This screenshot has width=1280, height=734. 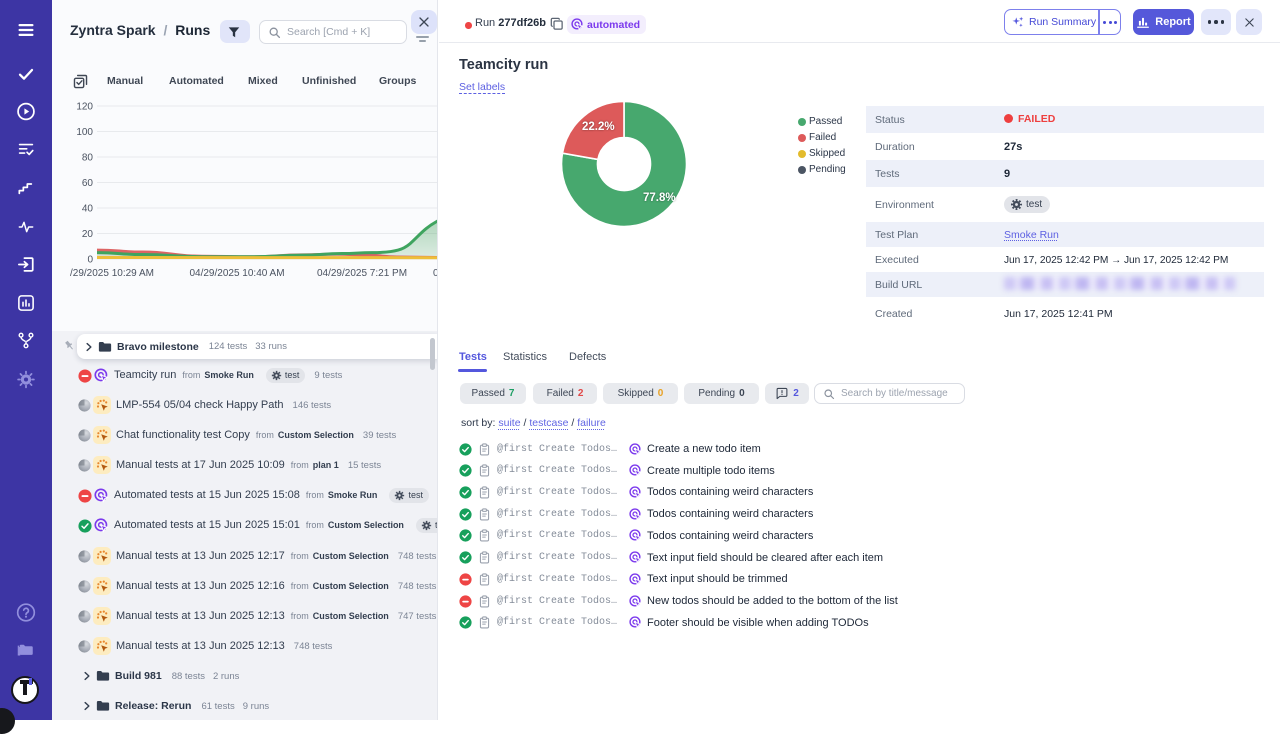 I want to click on svg-text: 22.2%, so click(x=598, y=127).